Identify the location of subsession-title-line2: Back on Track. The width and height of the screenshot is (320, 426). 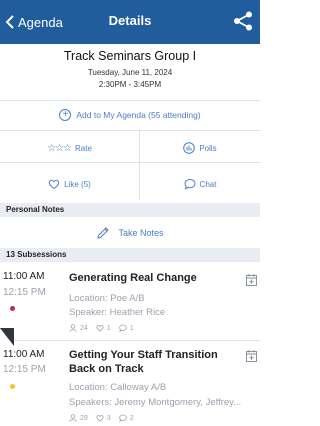
(106, 369).